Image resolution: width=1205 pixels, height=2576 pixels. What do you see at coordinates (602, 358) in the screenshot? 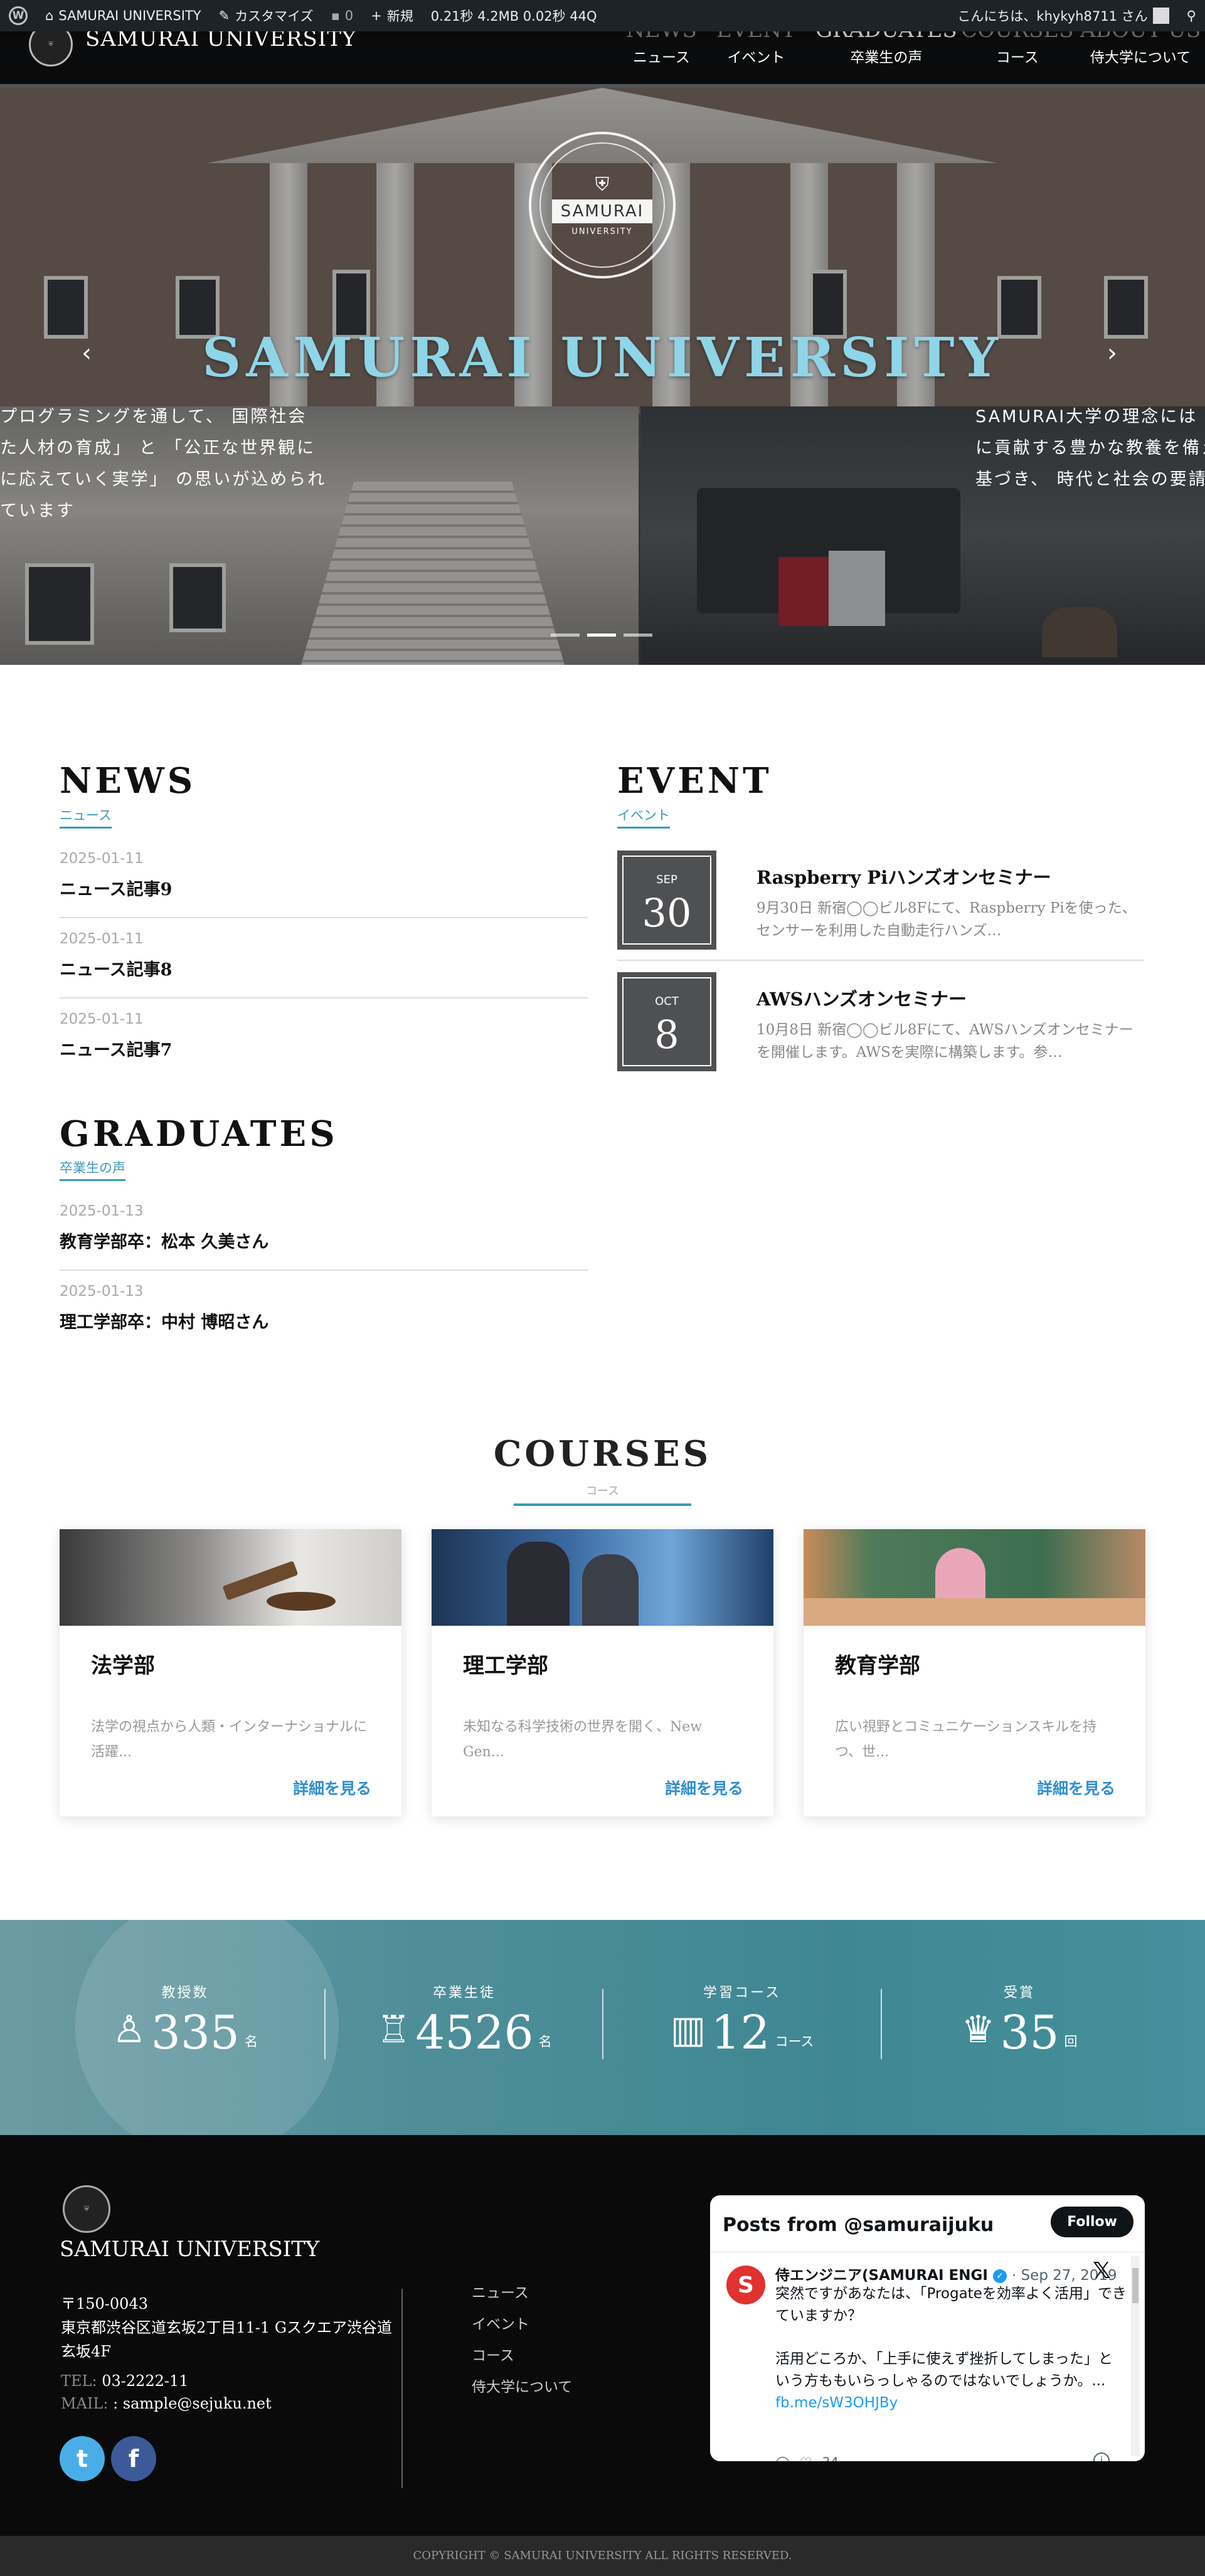
I see `hero-title: SAMURAI UNIVERSITY` at bounding box center [602, 358].